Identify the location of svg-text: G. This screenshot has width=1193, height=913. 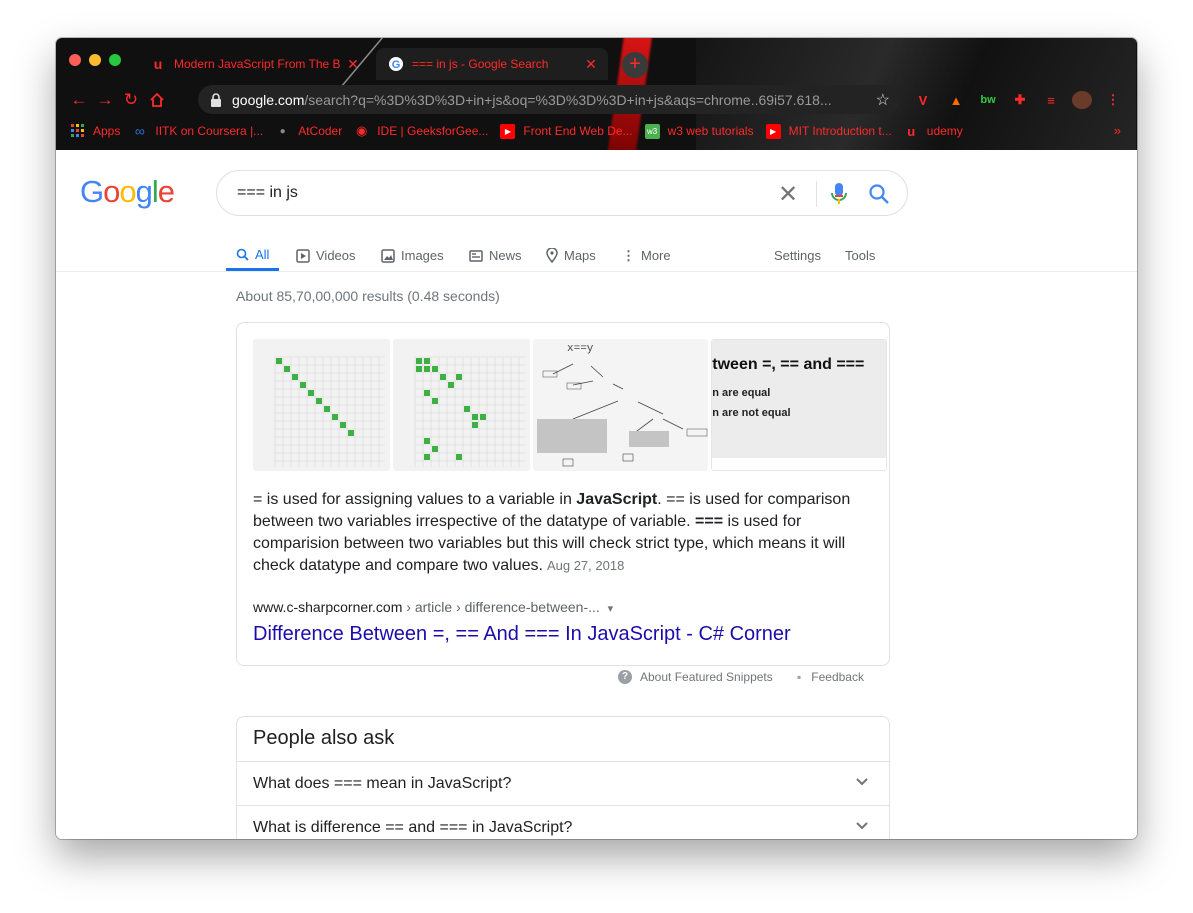
(396, 65).